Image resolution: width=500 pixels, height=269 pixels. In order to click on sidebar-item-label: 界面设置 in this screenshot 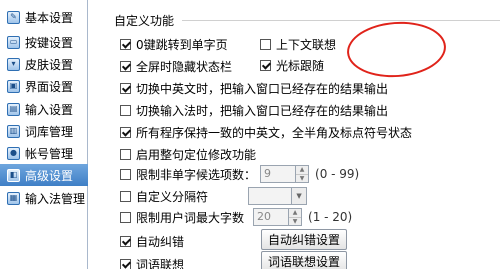, I will do `click(49, 86)`.